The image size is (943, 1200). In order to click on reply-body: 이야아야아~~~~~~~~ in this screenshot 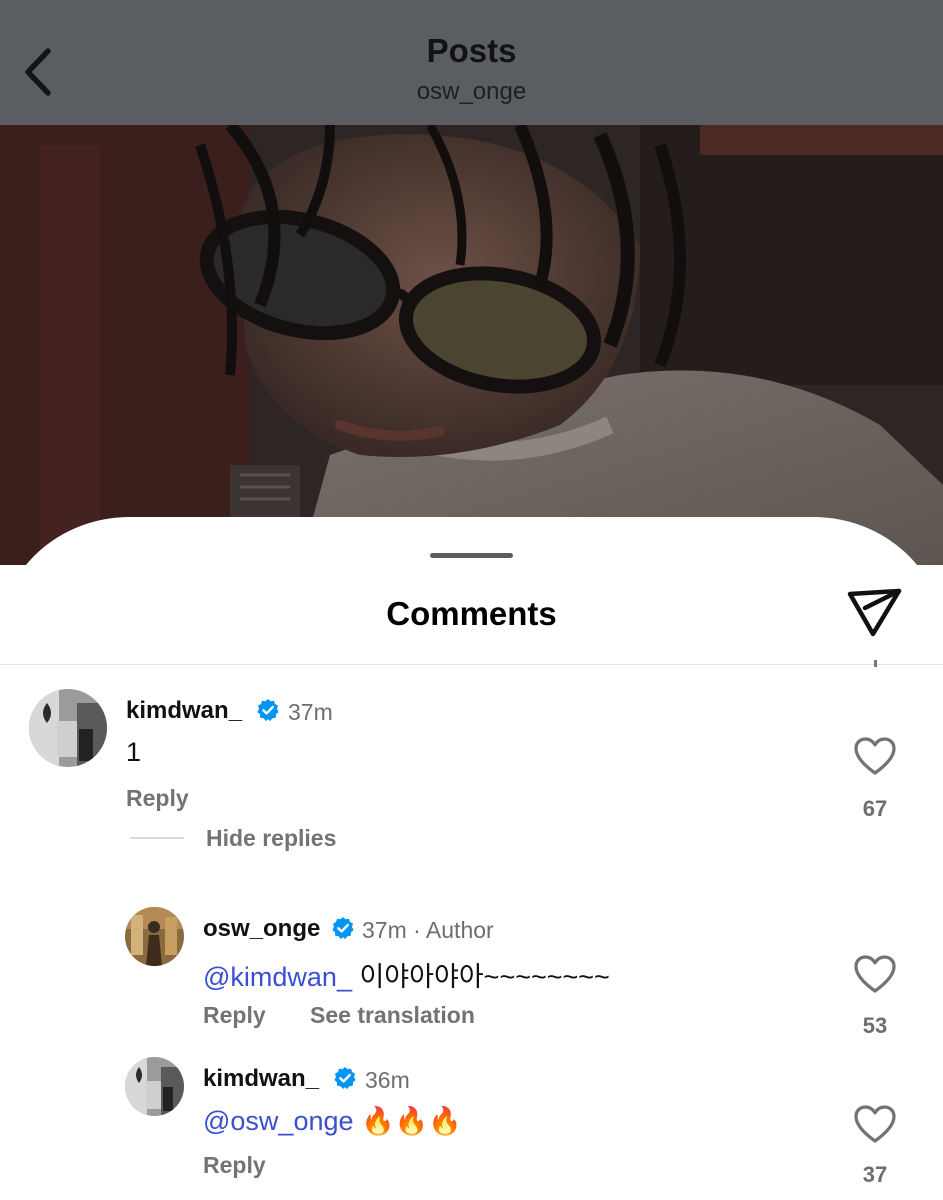, I will do `click(480, 977)`.